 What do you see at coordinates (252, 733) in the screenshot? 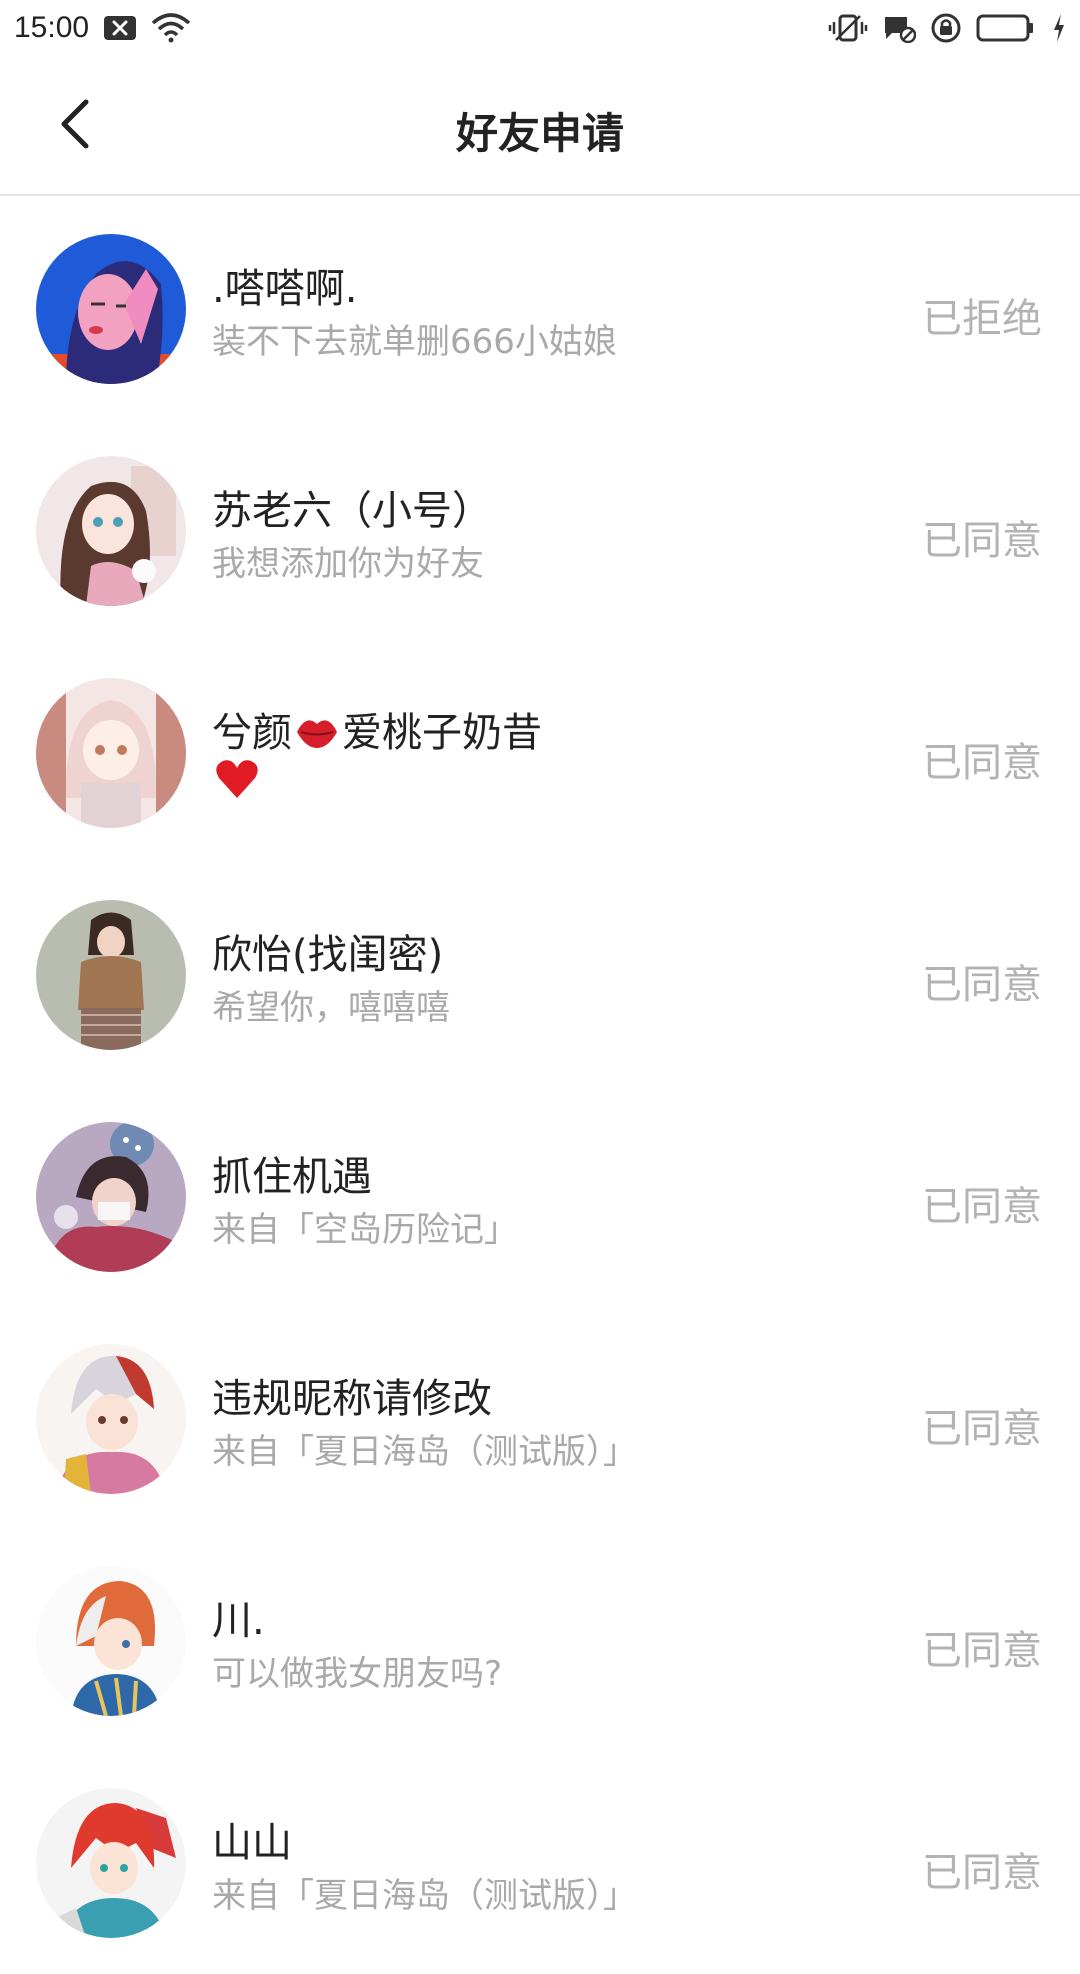
I see `requester-name-part: 兮颜` at bounding box center [252, 733].